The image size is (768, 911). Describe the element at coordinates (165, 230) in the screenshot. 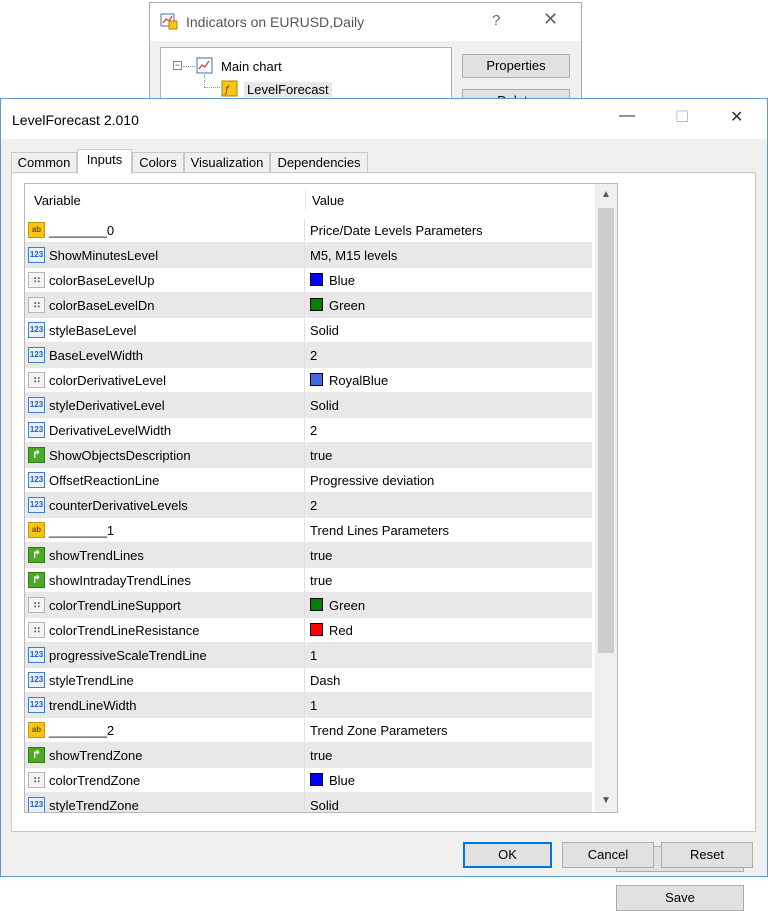

I see `variable-cell: ab ________0` at that location.